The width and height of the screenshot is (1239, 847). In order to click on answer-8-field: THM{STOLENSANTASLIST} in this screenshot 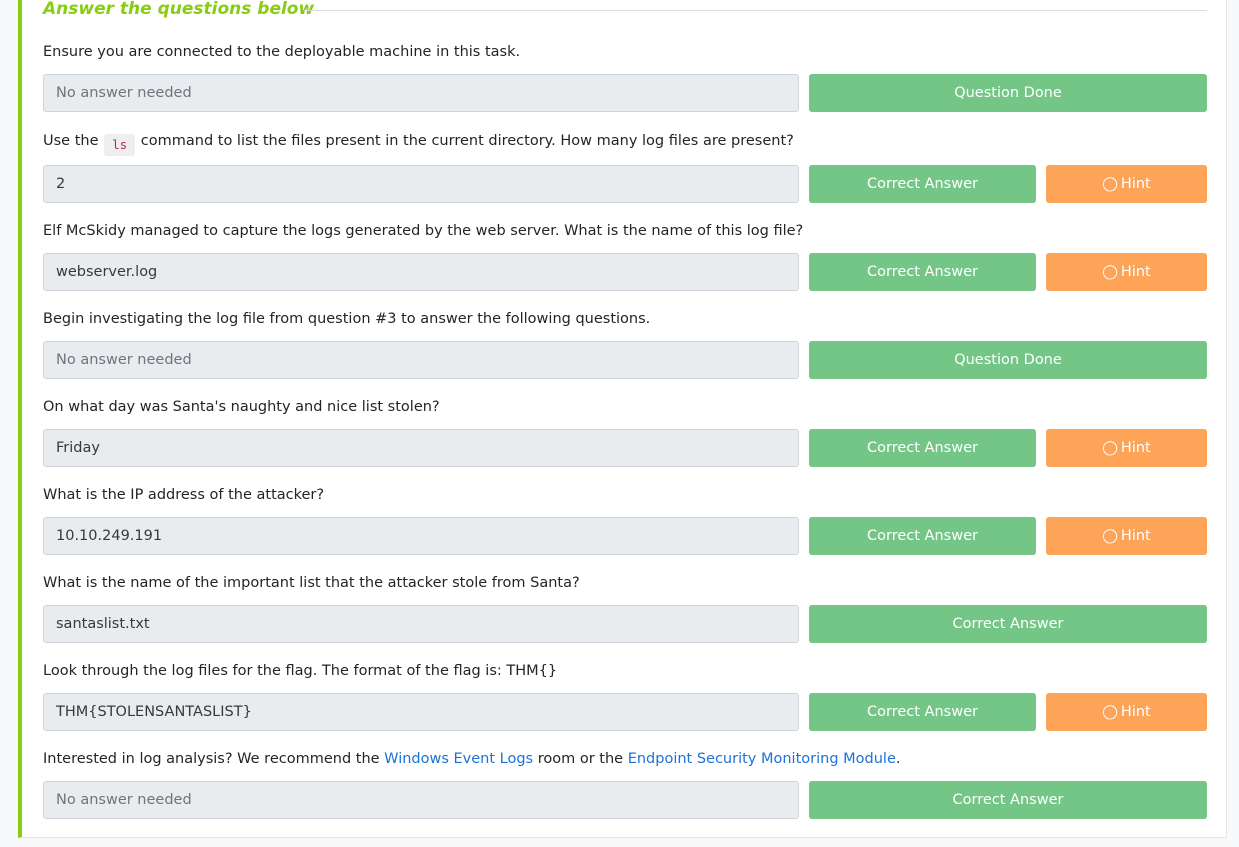, I will do `click(421, 712)`.